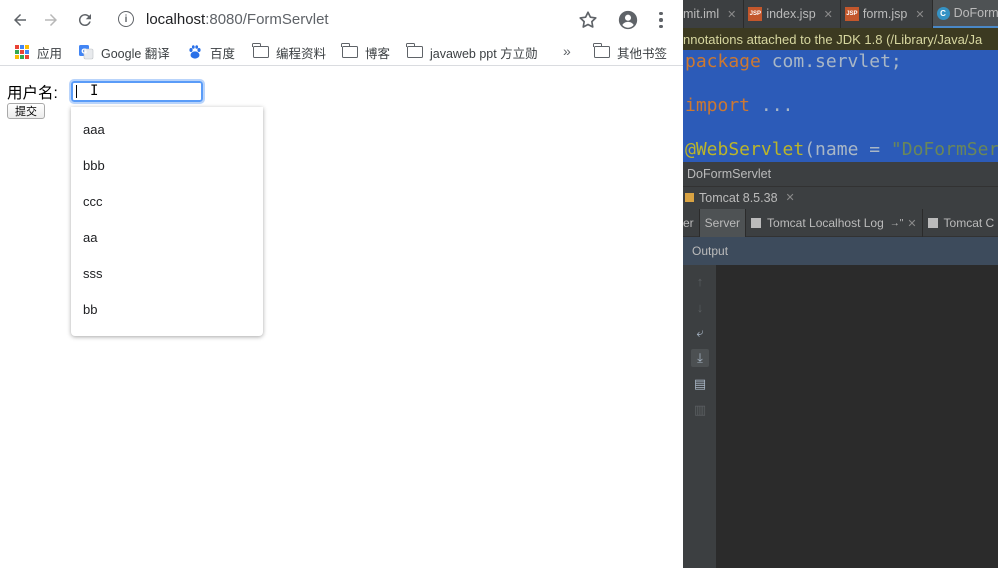  What do you see at coordinates (943, 13) in the screenshot?
I see `class-file-icon: C` at bounding box center [943, 13].